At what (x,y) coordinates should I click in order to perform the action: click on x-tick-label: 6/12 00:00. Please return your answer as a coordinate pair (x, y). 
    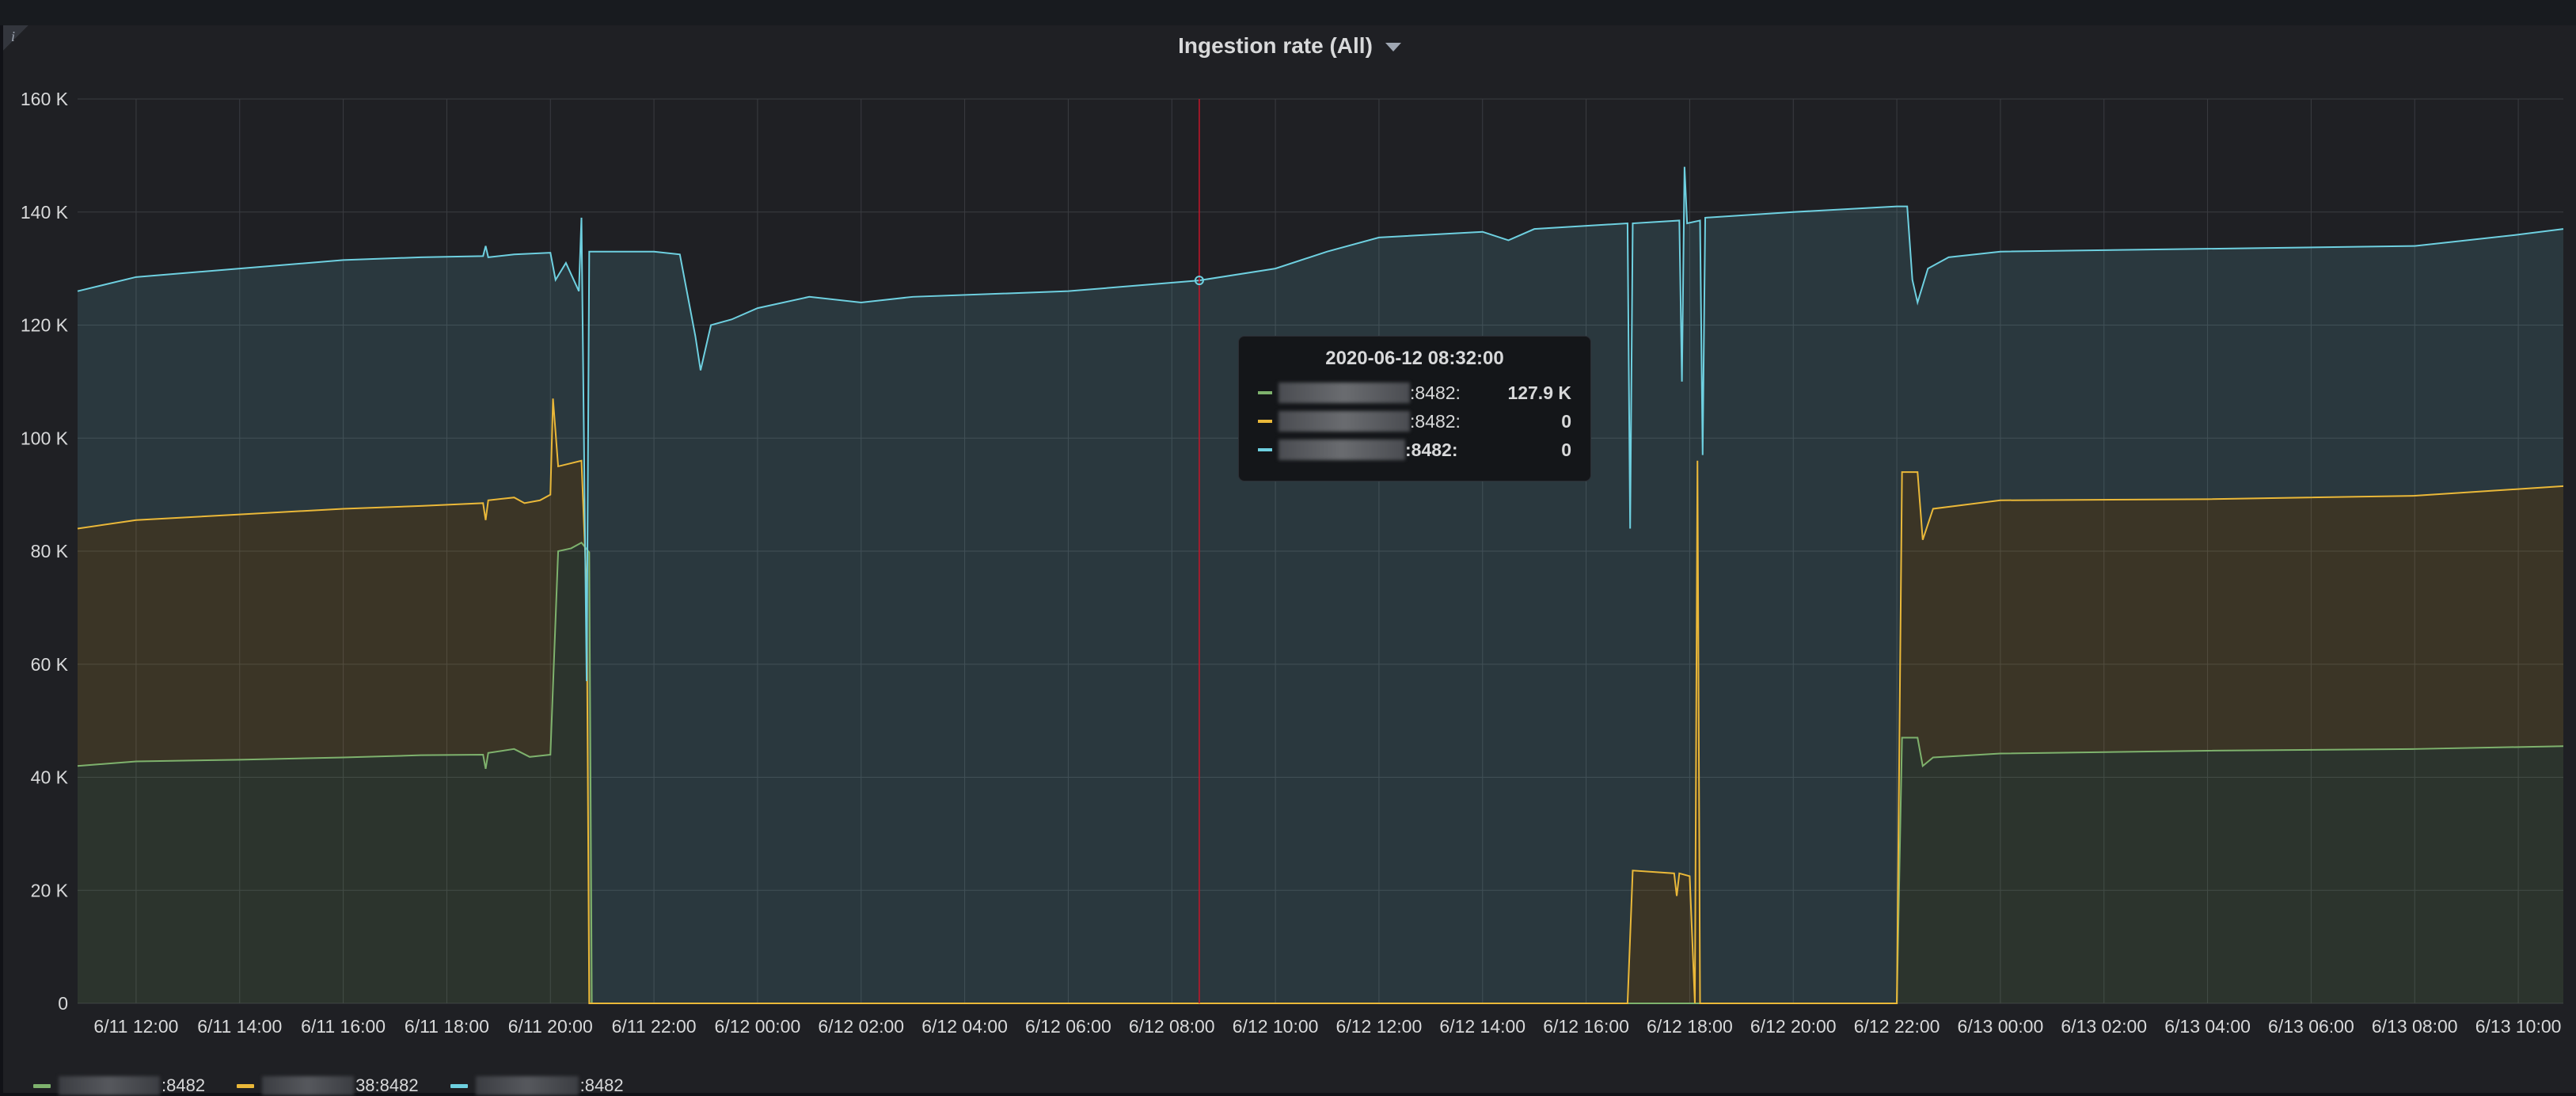
    Looking at the image, I should click on (758, 1026).